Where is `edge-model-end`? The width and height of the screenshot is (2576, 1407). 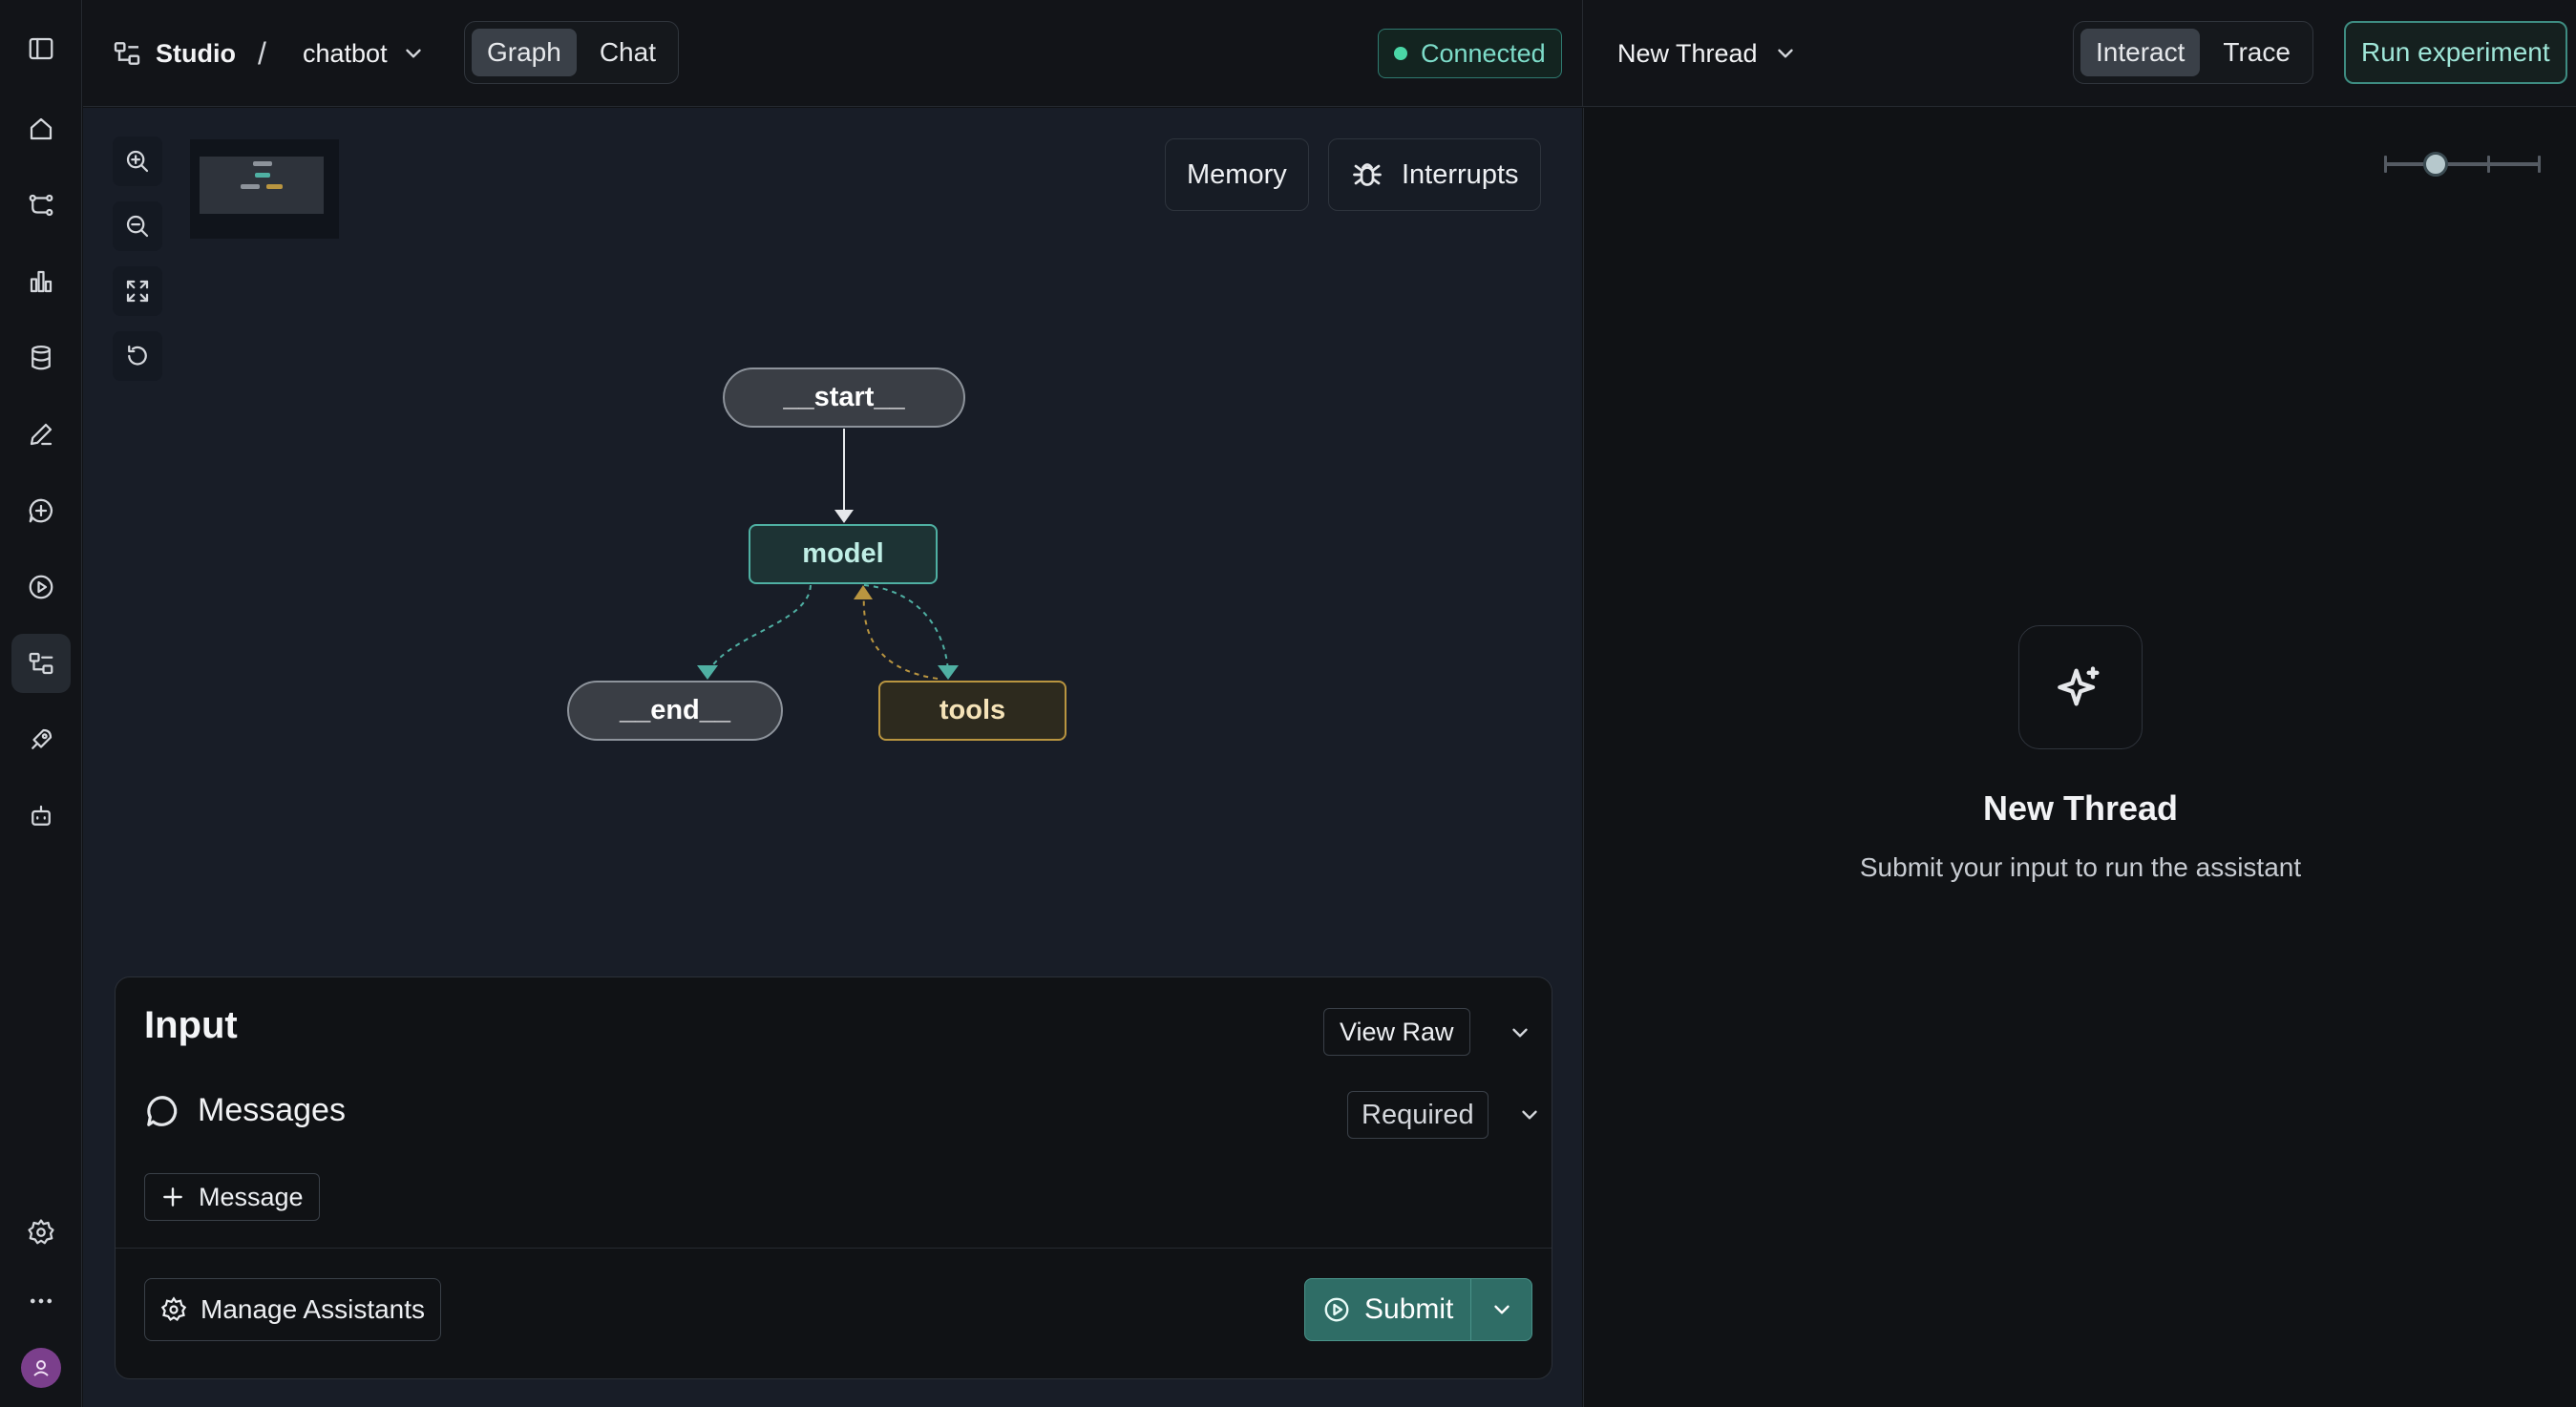 edge-model-end is located at coordinates (754, 632).